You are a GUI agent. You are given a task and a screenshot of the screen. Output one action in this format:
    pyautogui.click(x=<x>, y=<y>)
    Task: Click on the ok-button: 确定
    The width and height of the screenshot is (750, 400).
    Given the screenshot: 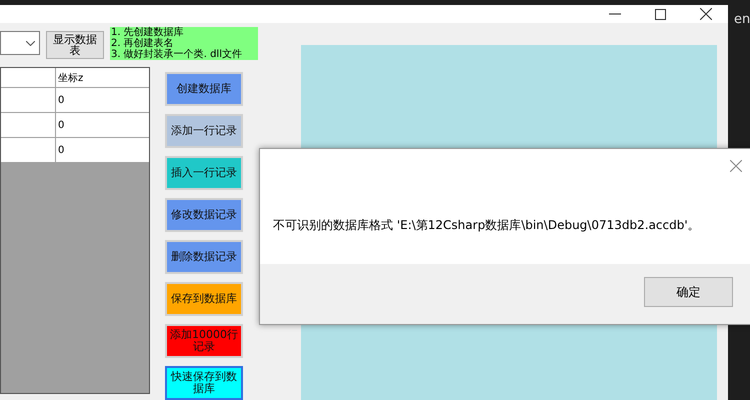 What is the action you would take?
    pyautogui.click(x=688, y=292)
    